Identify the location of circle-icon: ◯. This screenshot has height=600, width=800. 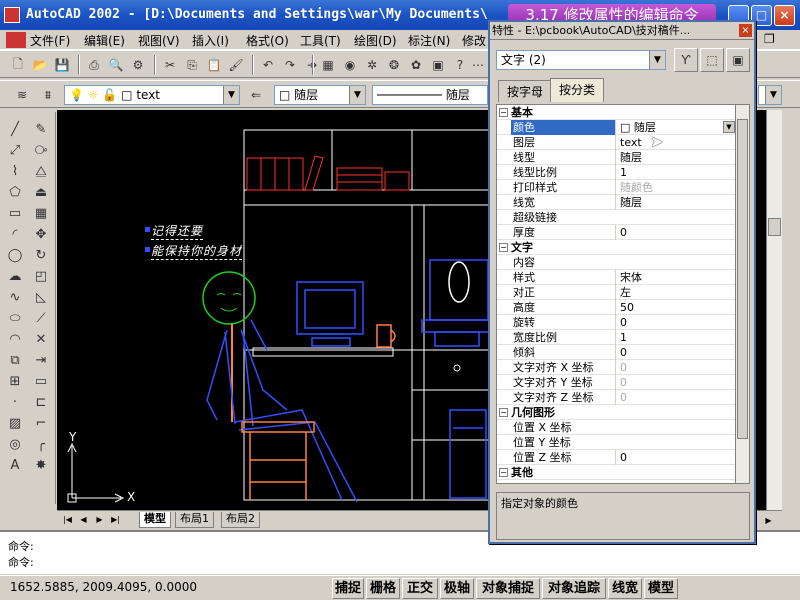
(15, 255).